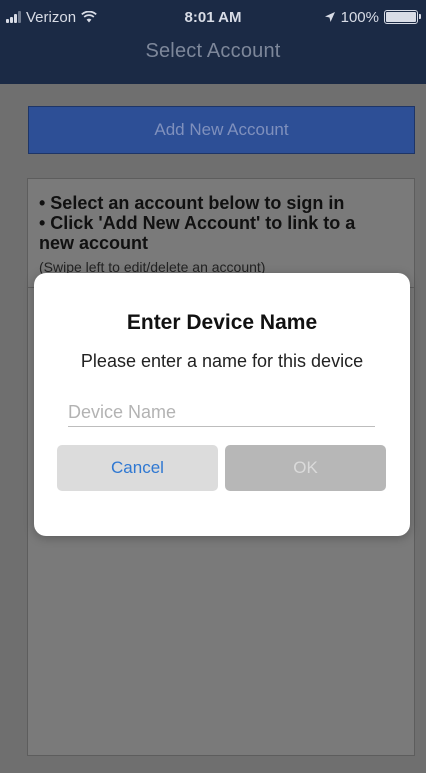 This screenshot has height=773, width=426. Describe the element at coordinates (94, 243) in the screenshot. I see `instruction-line-3: new account` at that location.